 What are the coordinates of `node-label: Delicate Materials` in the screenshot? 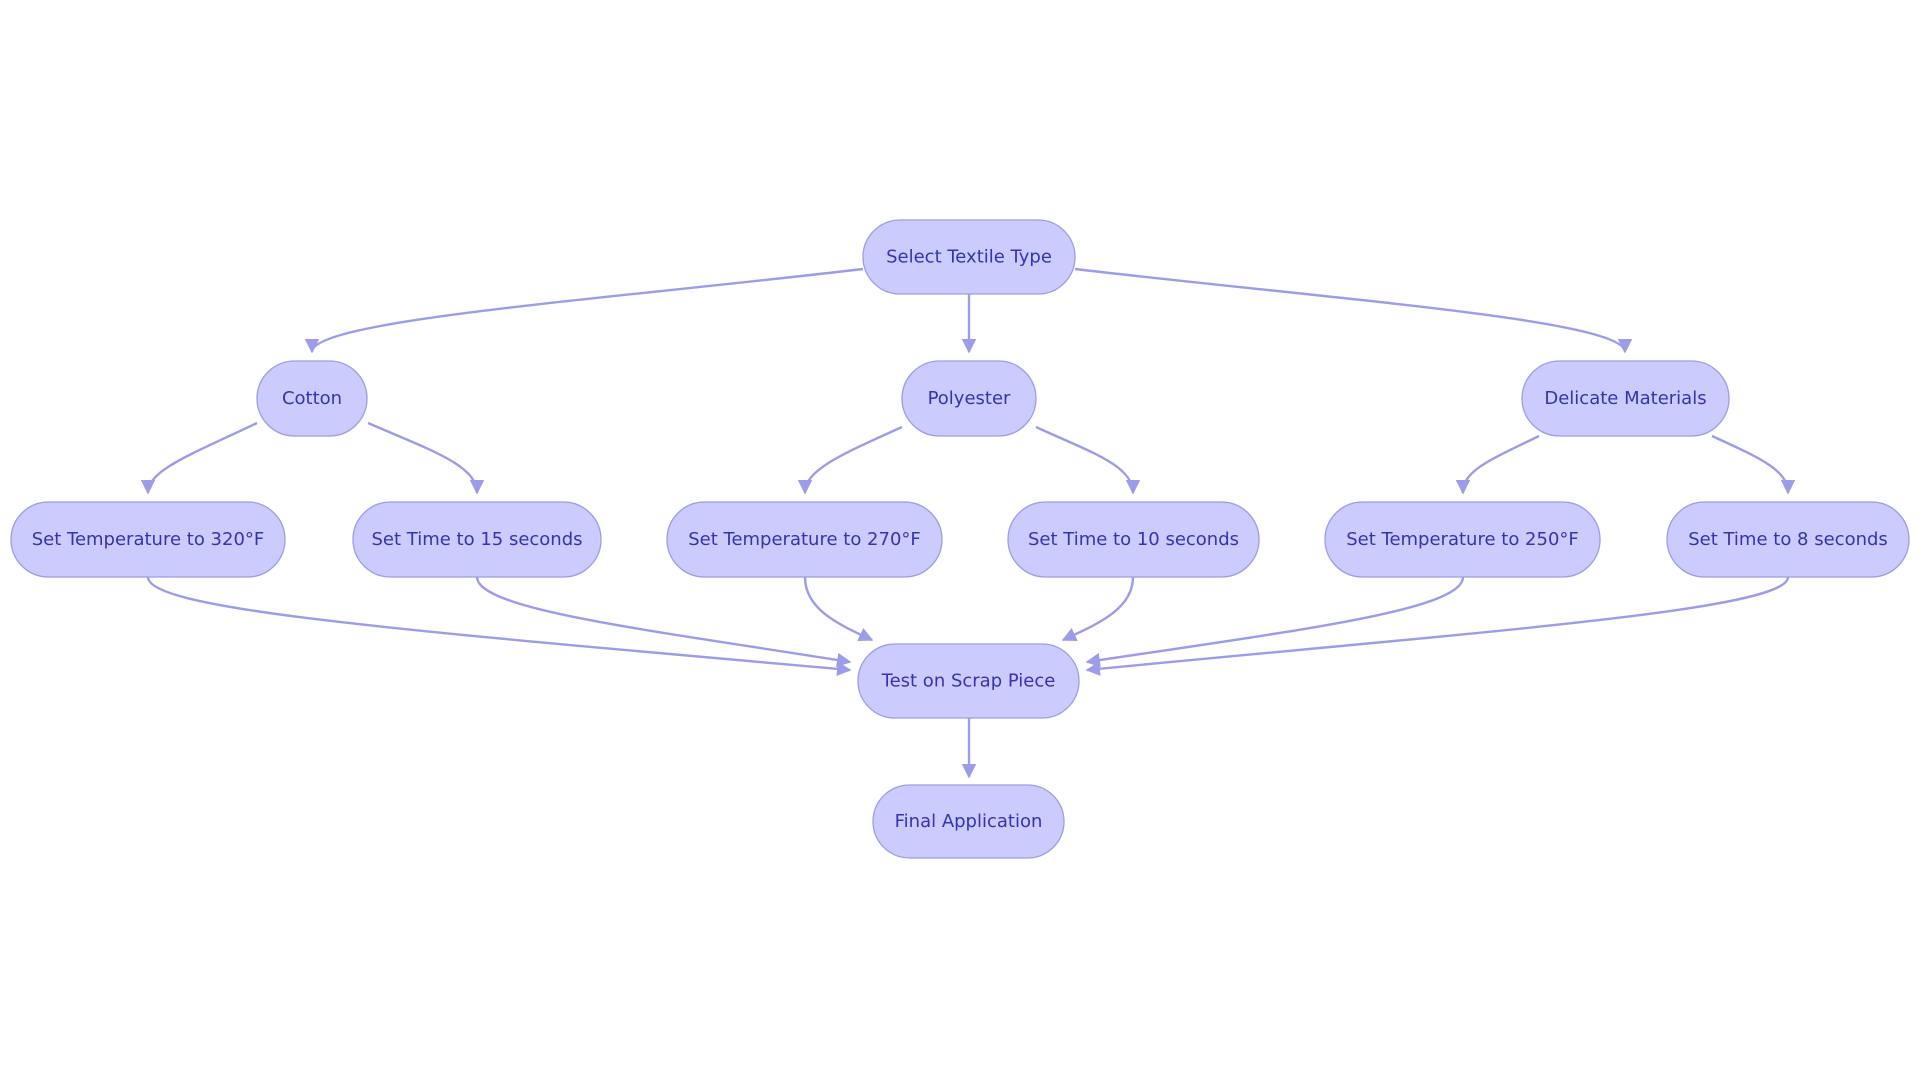 It's located at (1625, 398).